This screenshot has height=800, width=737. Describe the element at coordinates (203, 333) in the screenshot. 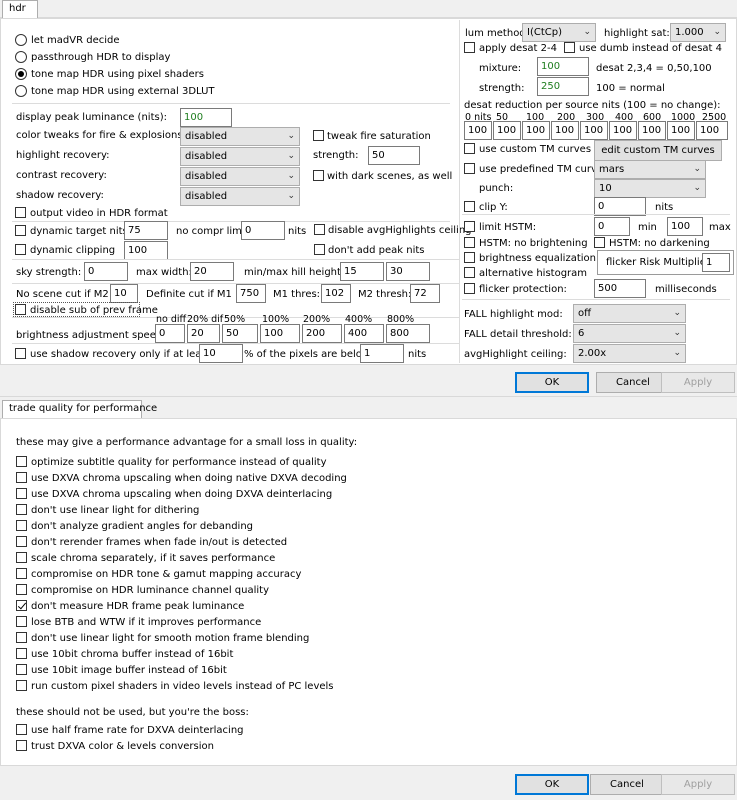

I see `speed-input: 20` at that location.